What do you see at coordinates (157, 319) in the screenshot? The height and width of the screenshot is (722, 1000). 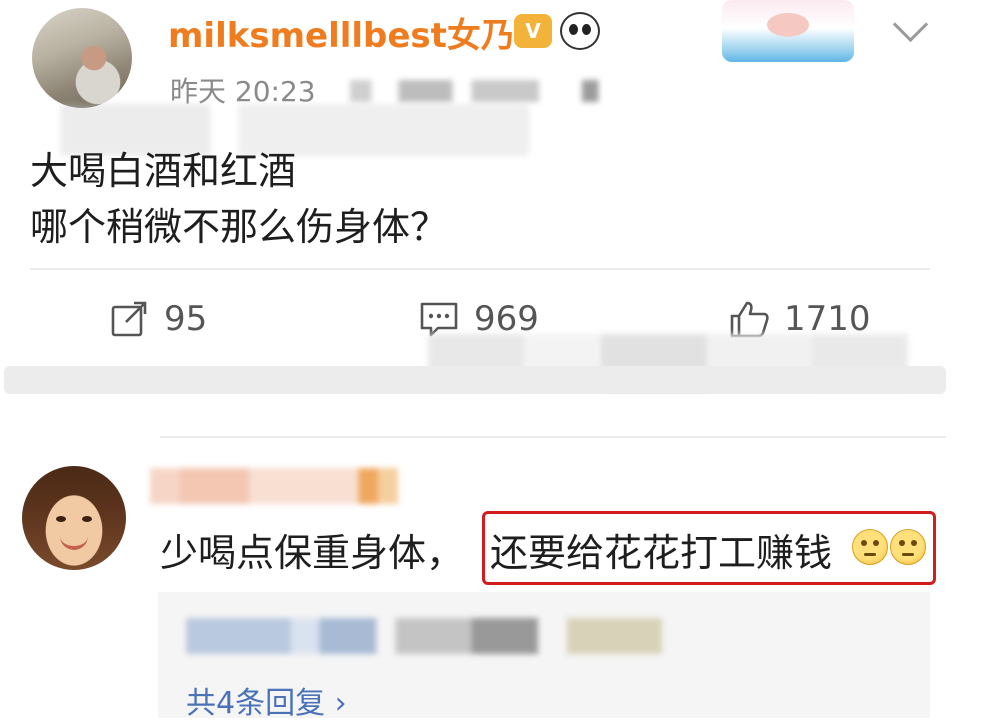 I see `repost-button: 95` at bounding box center [157, 319].